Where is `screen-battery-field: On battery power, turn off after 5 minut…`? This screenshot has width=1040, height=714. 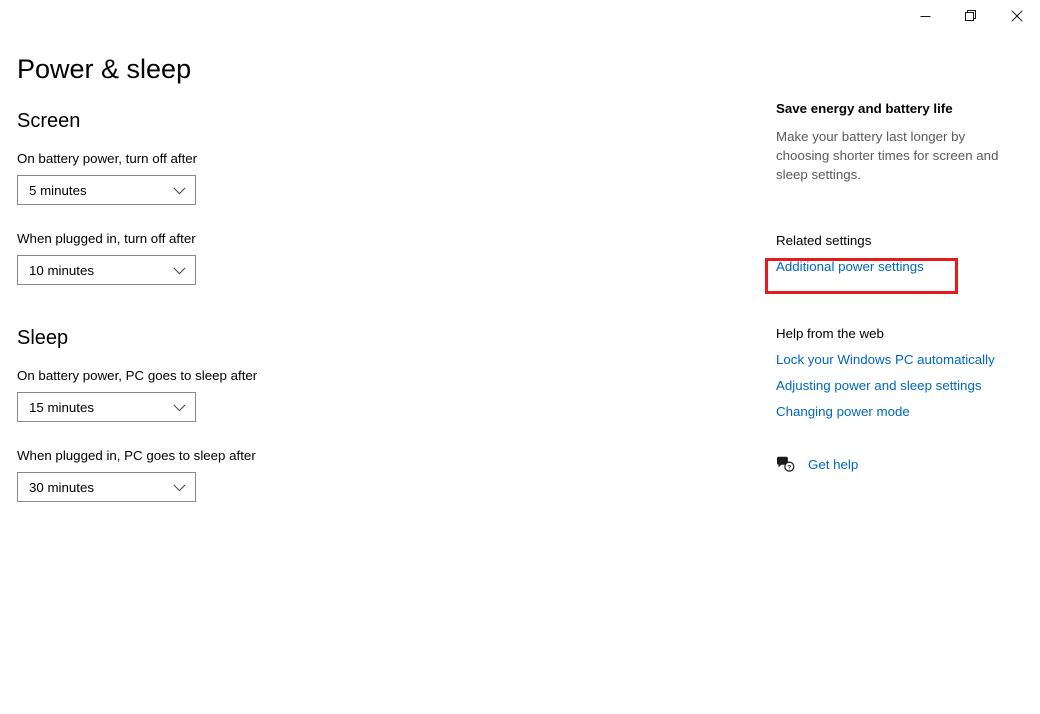 screen-battery-field: On battery power, turn off after 5 minut… is located at coordinates (367, 177).